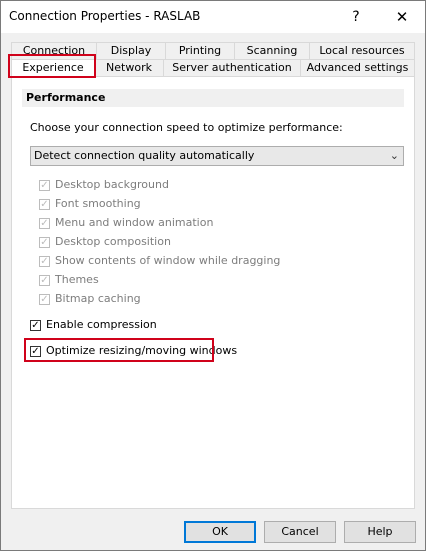 The width and height of the screenshot is (426, 551). I want to click on highlight-experience-tab, so click(52, 66).